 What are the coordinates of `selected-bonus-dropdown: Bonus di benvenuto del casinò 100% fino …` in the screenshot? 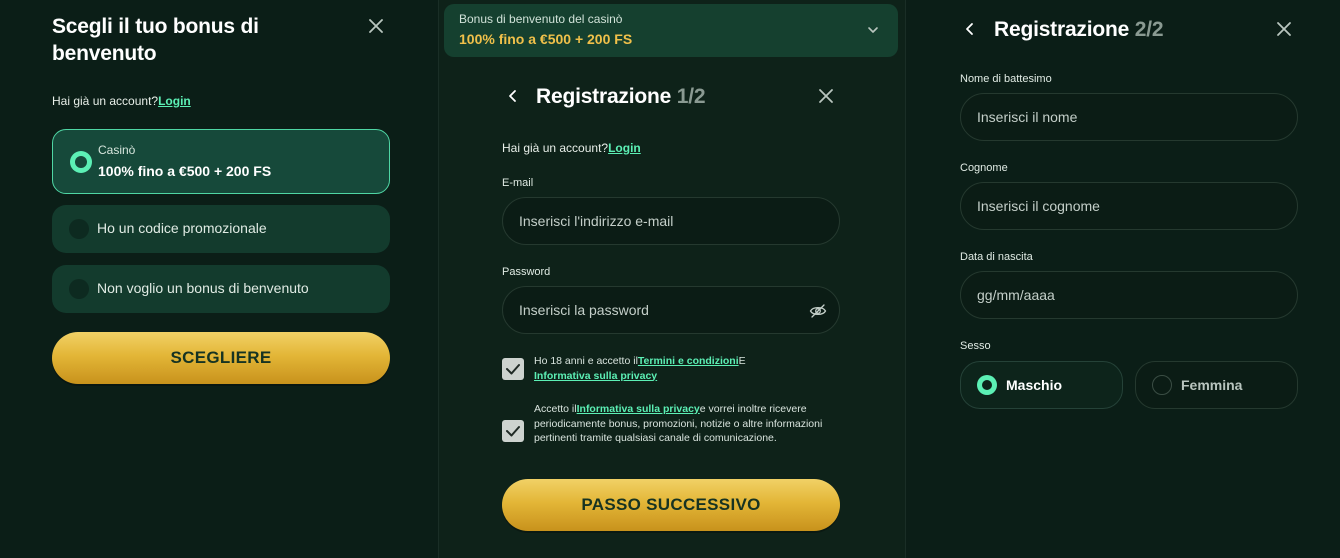 It's located at (671, 30).